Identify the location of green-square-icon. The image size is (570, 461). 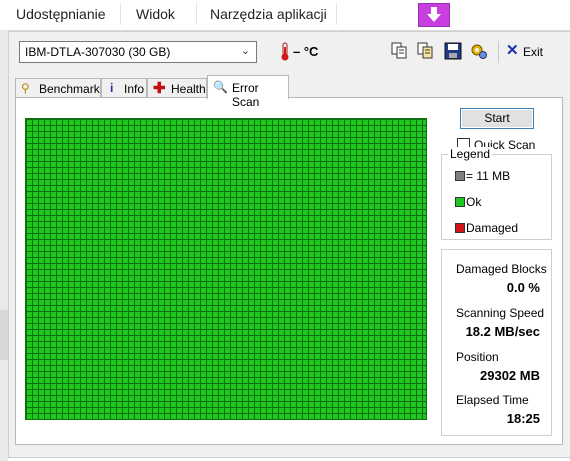
(460, 202).